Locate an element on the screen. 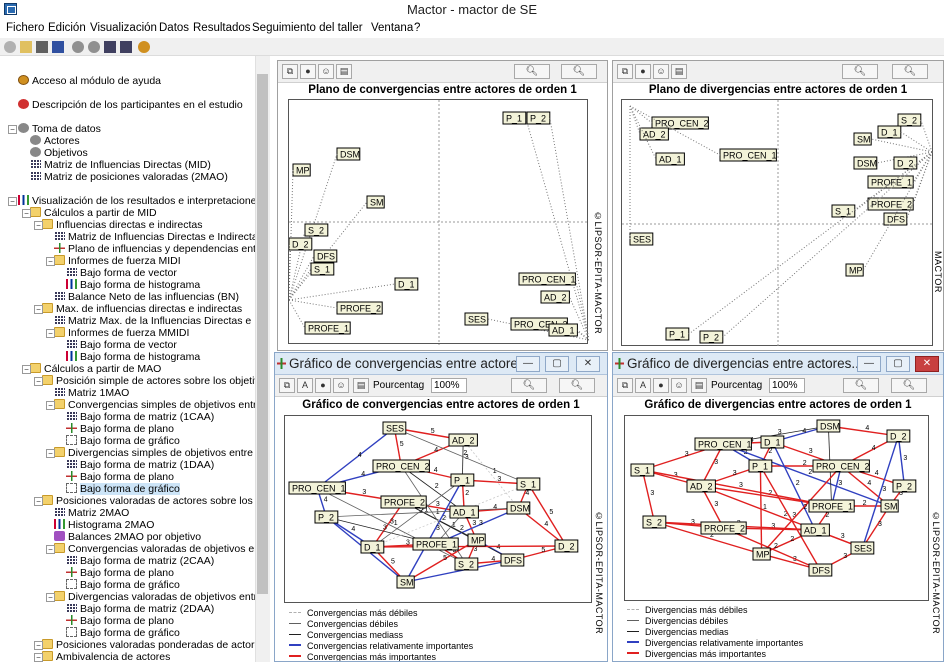 This screenshot has height=662, width=944. menu-datos: Datos is located at coordinates (174, 28).